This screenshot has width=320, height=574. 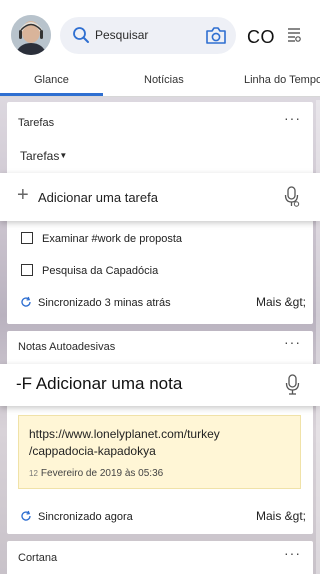 What do you see at coordinates (40, 156) in the screenshot?
I see `task-list-dropdown-label: Tarefas` at bounding box center [40, 156].